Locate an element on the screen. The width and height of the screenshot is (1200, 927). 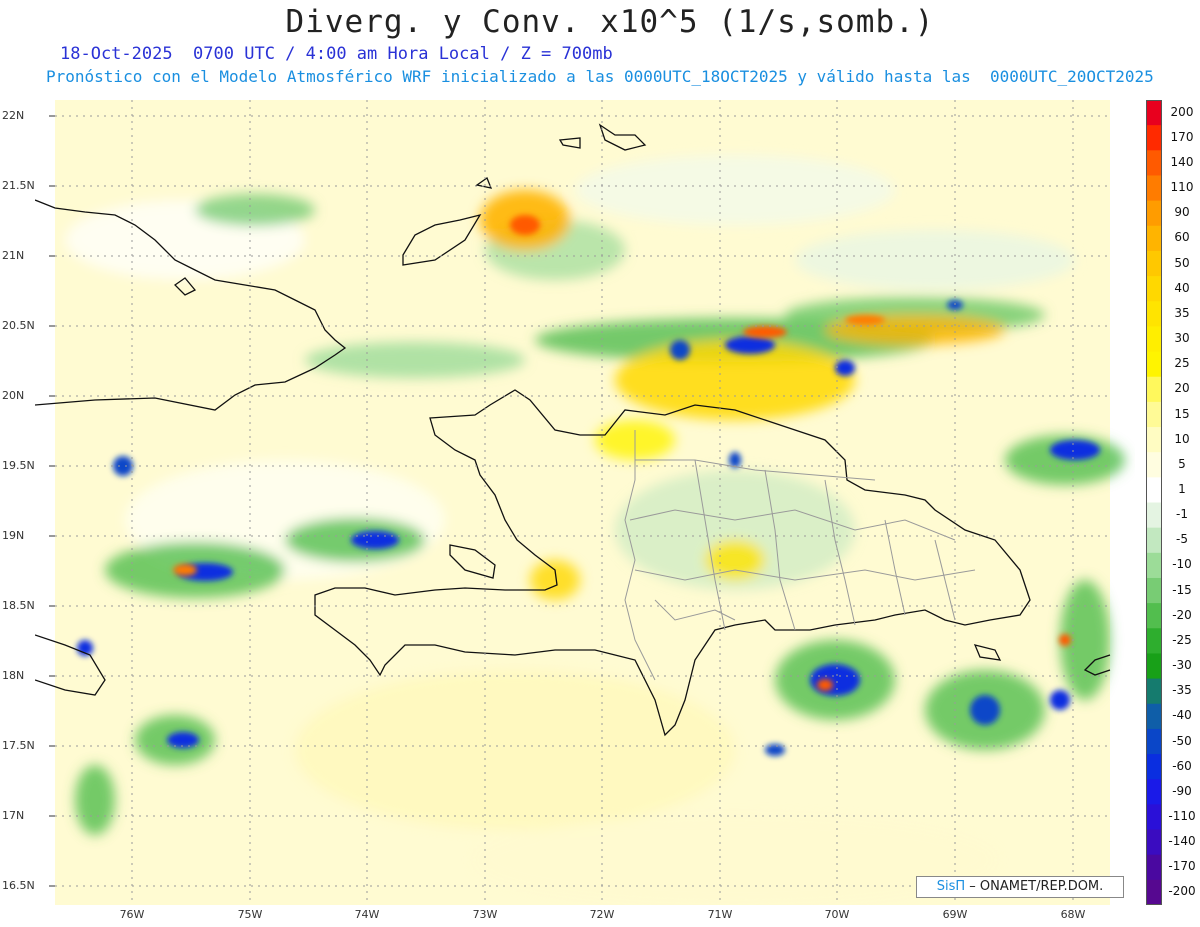
lat-label: 17.5N is located at coordinates (18, 745).